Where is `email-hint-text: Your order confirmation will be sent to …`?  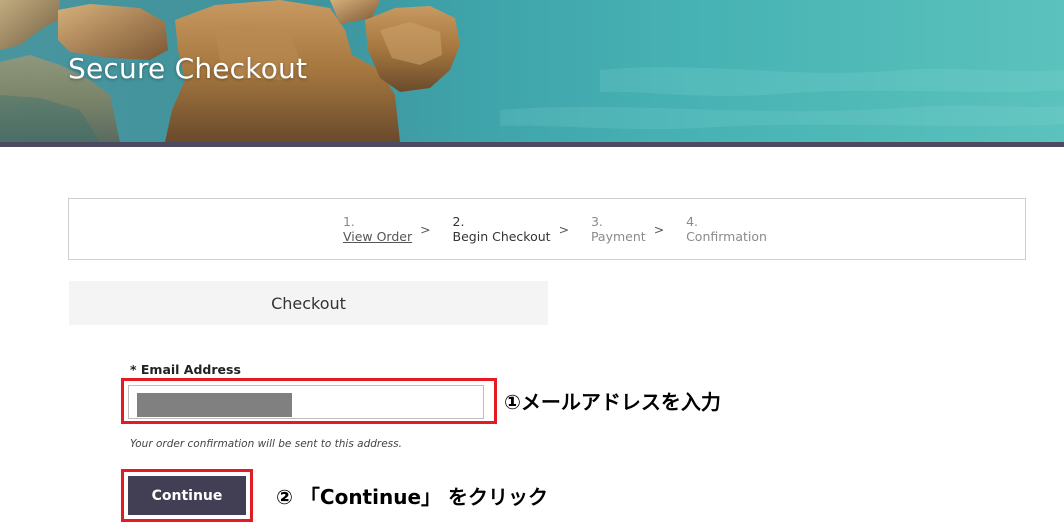
email-hint-text: Your order confirmation will be sent to … is located at coordinates (266, 444).